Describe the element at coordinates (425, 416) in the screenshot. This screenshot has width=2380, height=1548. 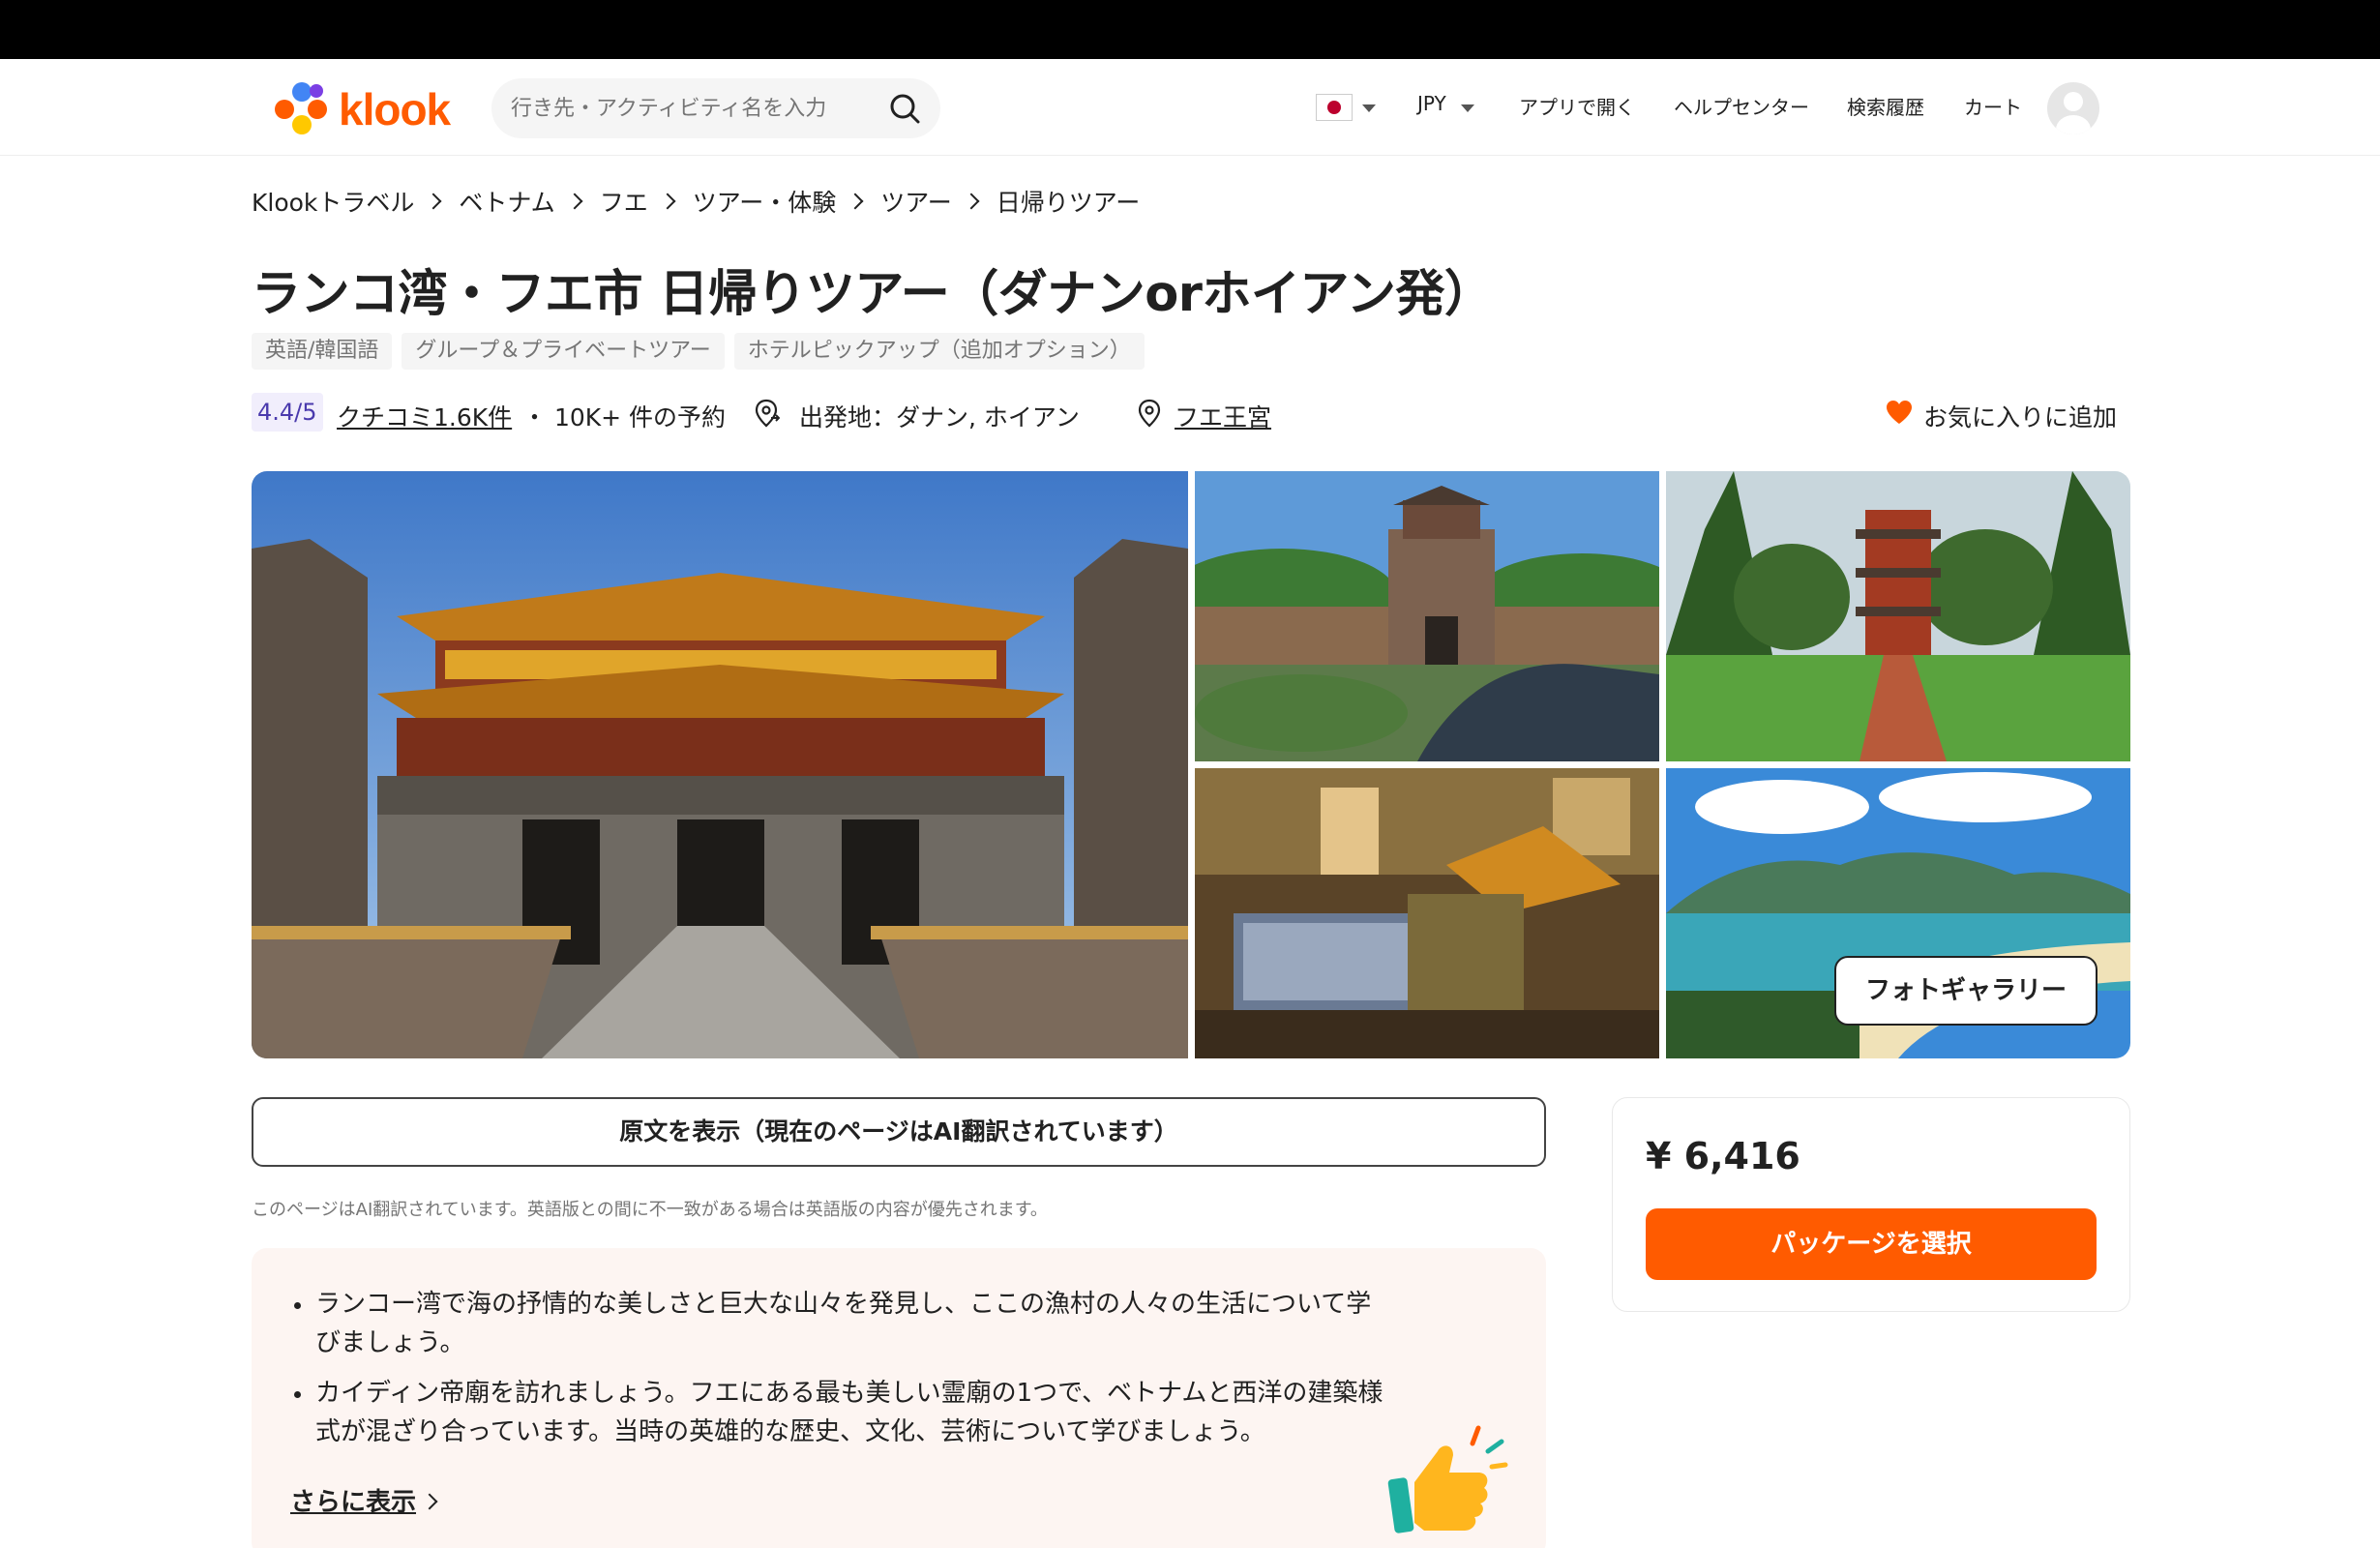
I see `reviews-link: クチコミ1.6K件` at that location.